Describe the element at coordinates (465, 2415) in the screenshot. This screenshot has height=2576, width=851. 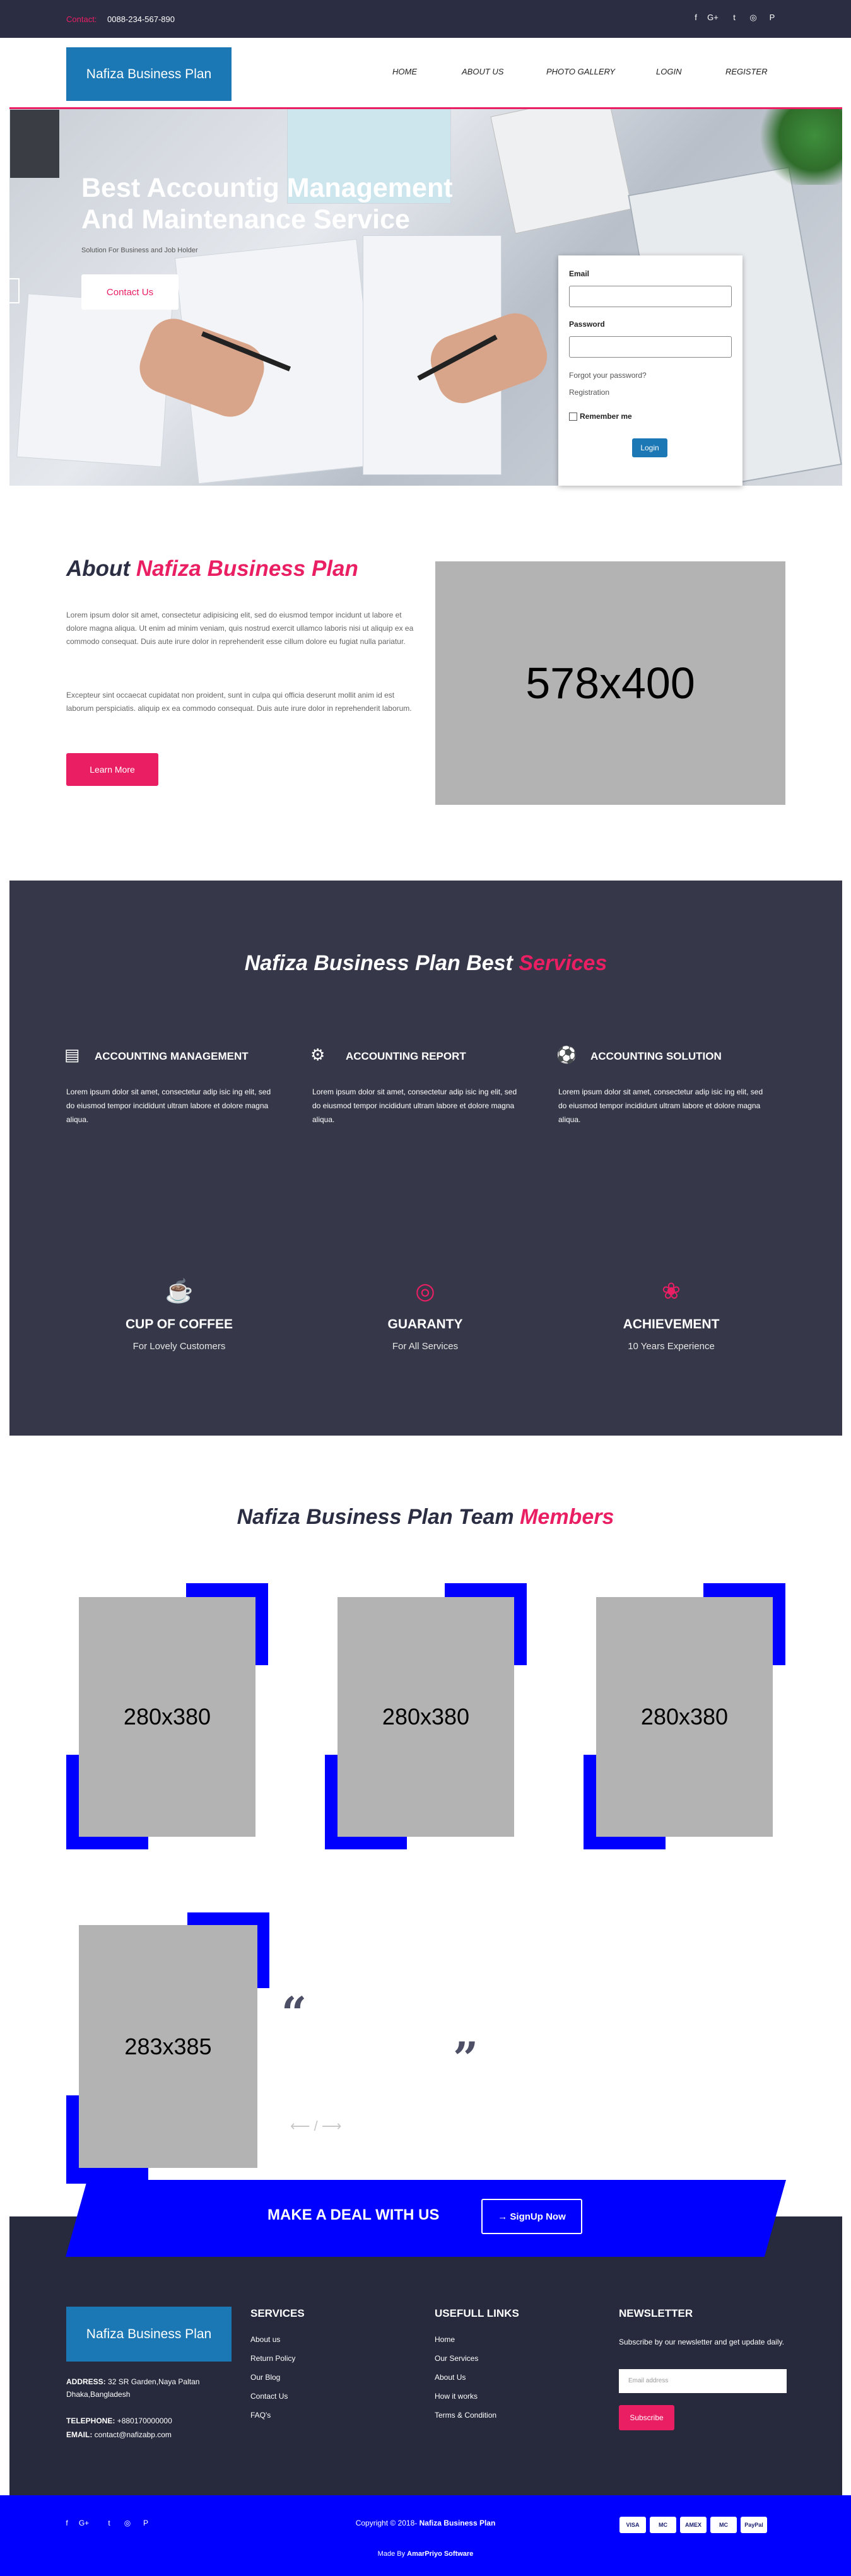
I see `footer-link: Terms & Condition` at that location.